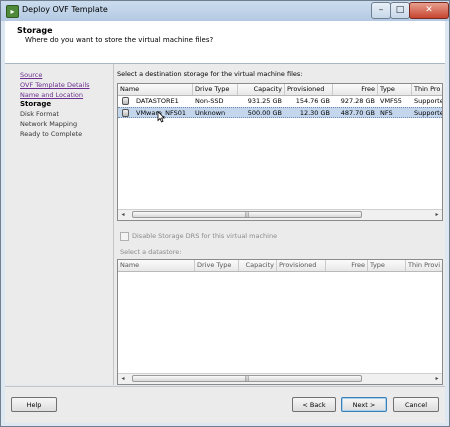 The width and height of the screenshot is (450, 427). Describe the element at coordinates (261, 89) in the screenshot. I see `column-header-capacity: Capacity` at that location.